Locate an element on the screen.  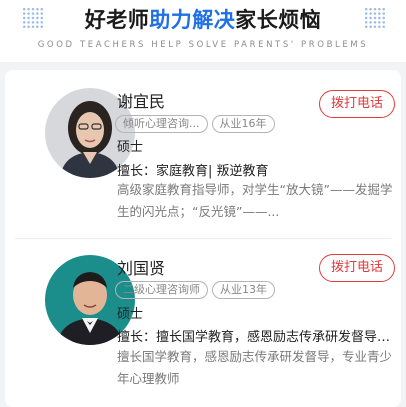
experience-tag: 从业13年 is located at coordinates (243, 290).